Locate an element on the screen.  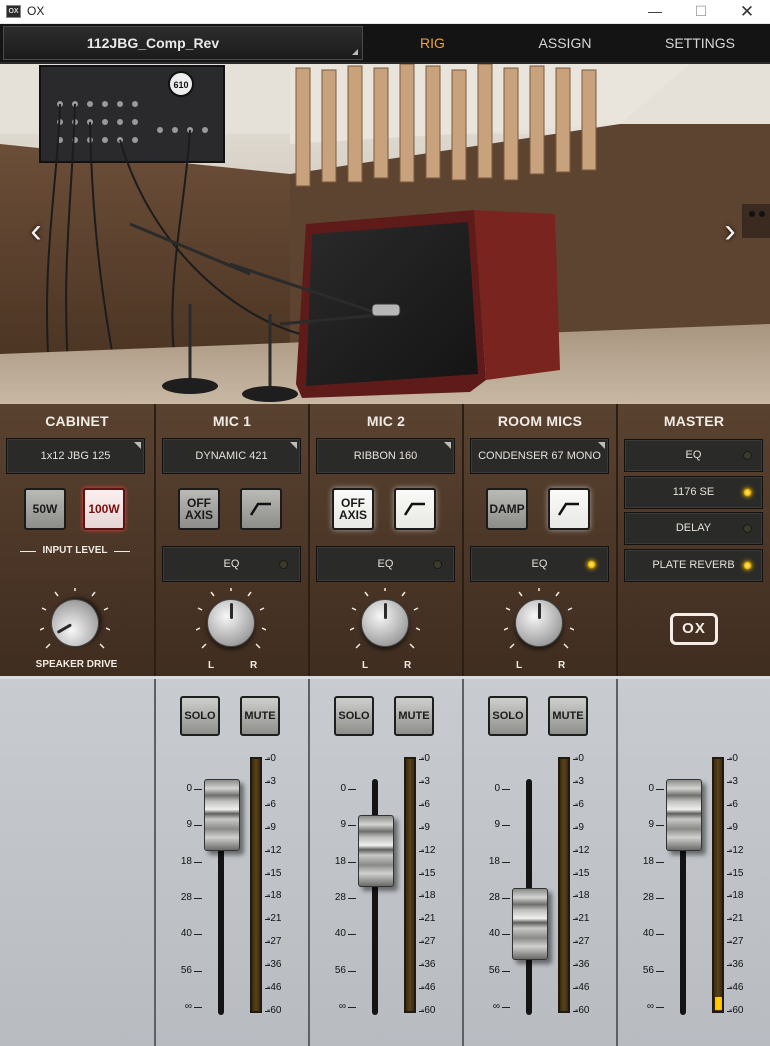
patchbay-label: 610 is located at coordinates (180, 85).